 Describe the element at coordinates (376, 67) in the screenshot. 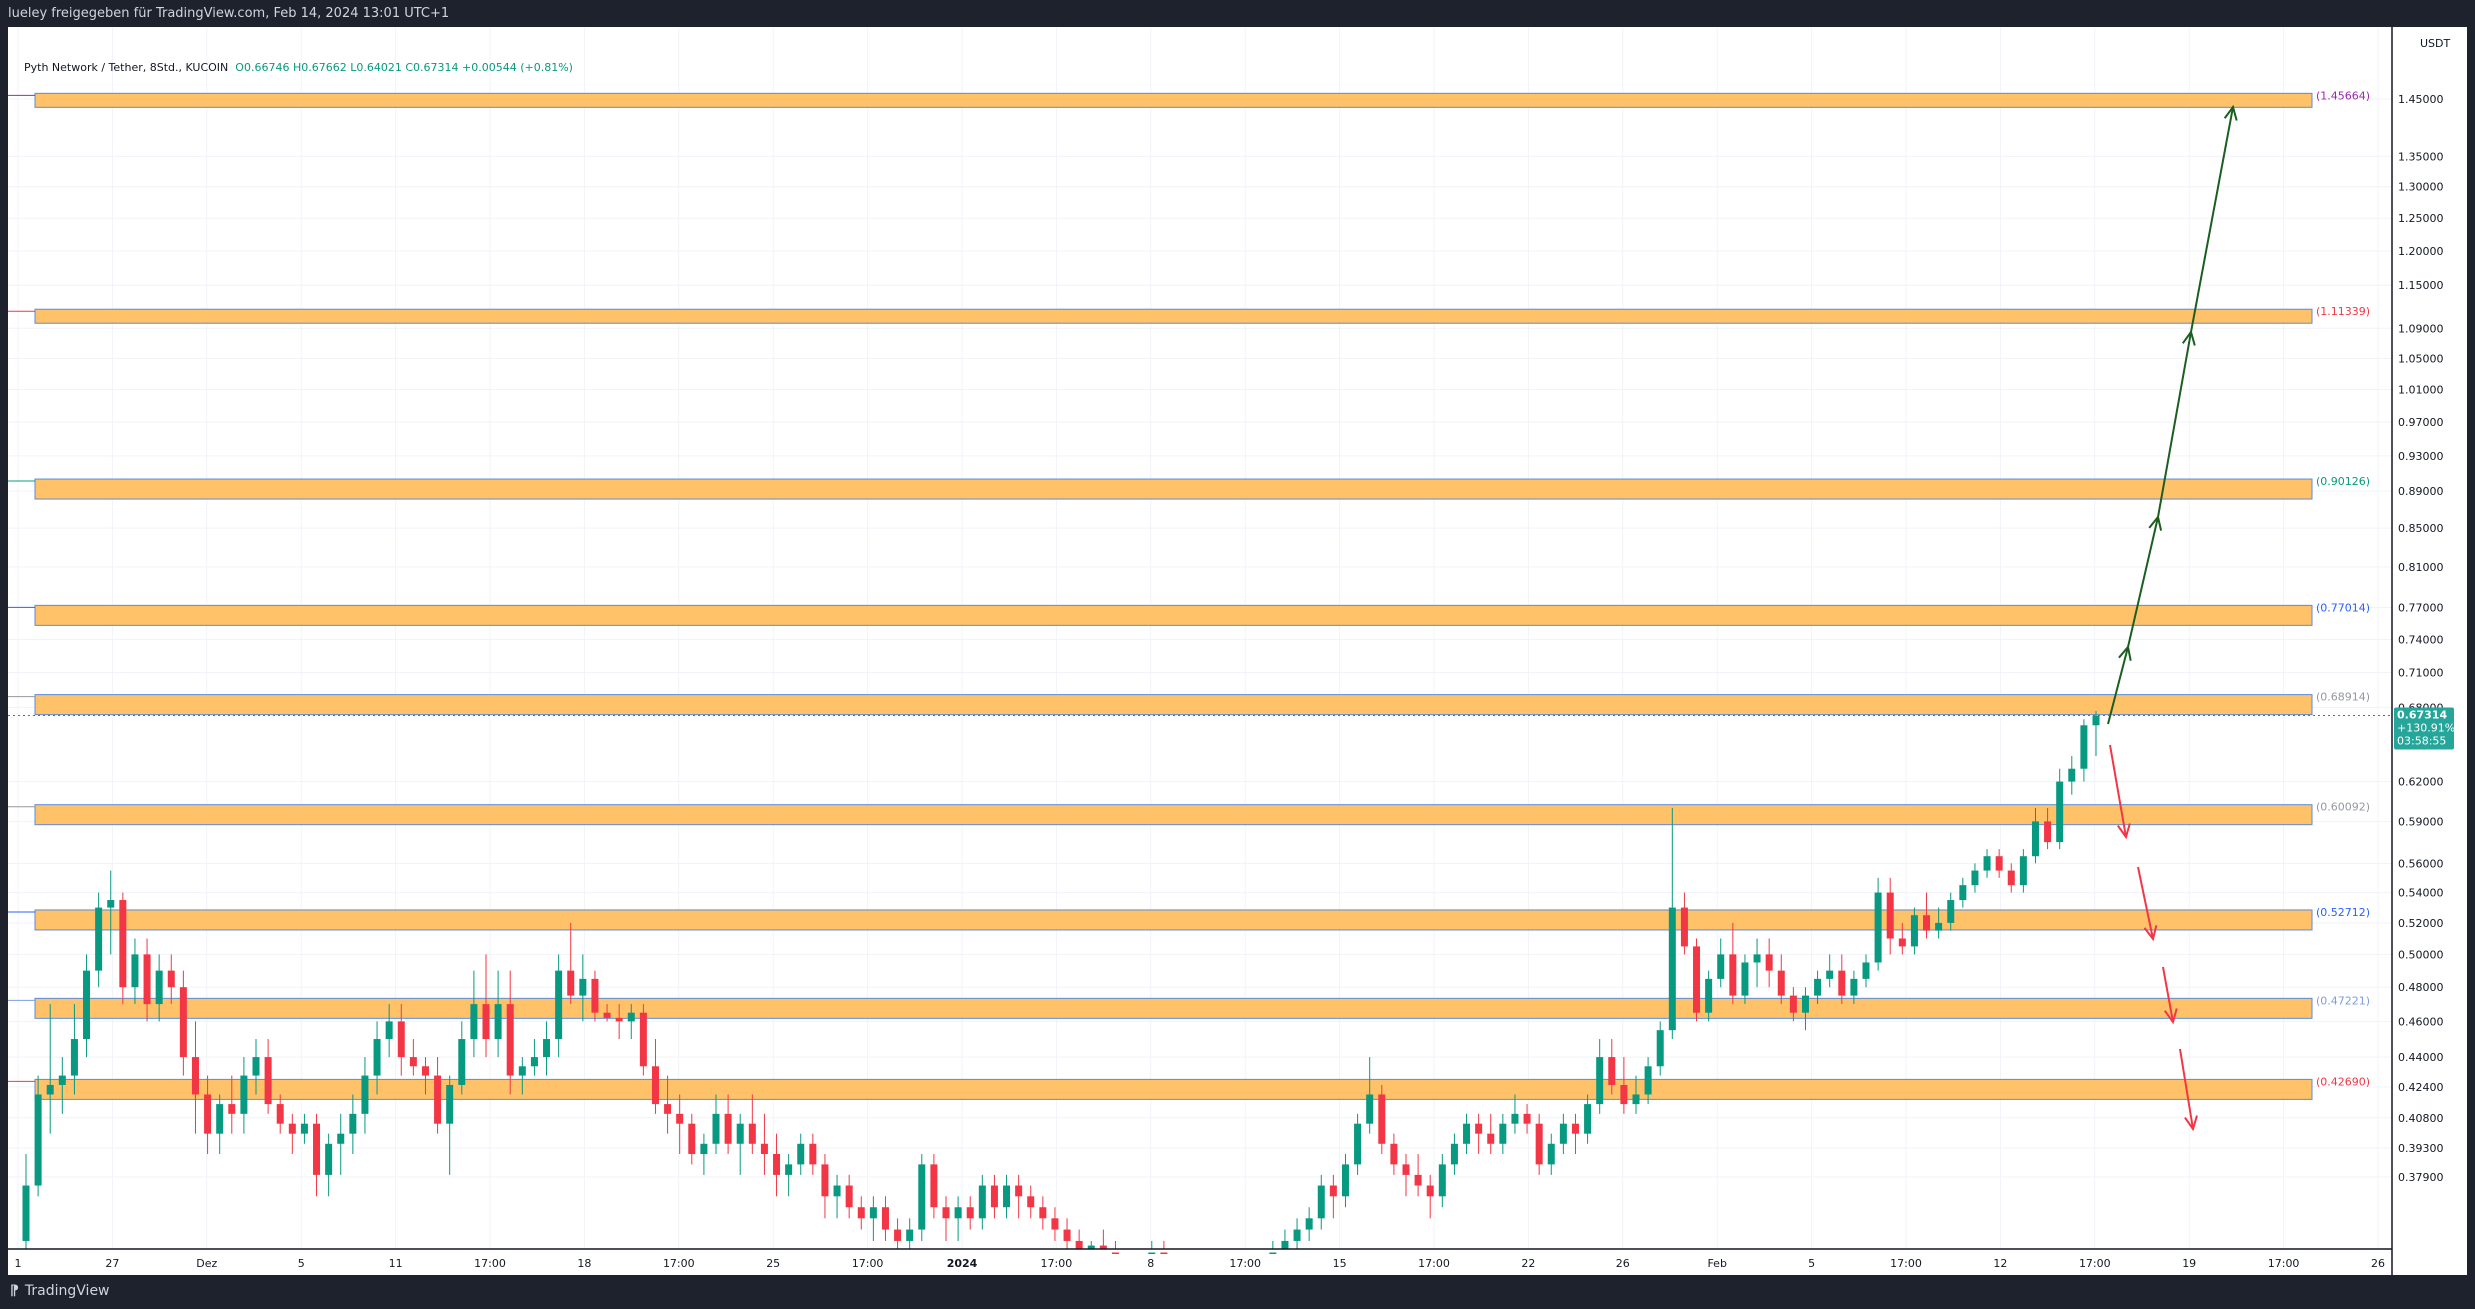

I see `ohlc-low: L0.64021` at that location.